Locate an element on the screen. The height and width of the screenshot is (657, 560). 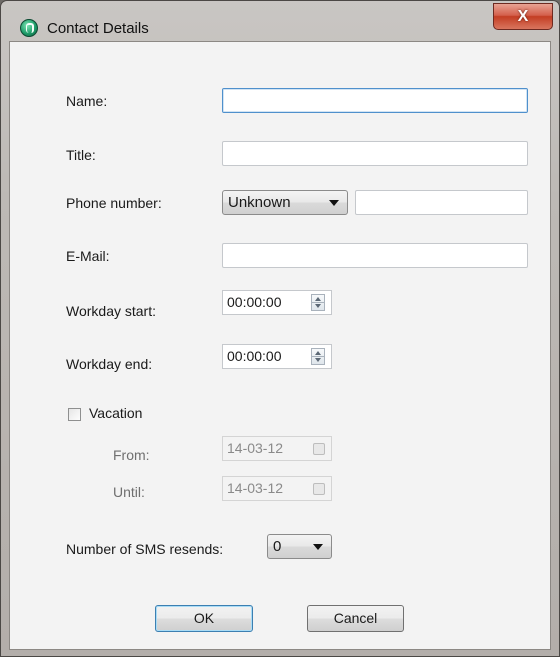
title-label: Title: is located at coordinates (81, 155).